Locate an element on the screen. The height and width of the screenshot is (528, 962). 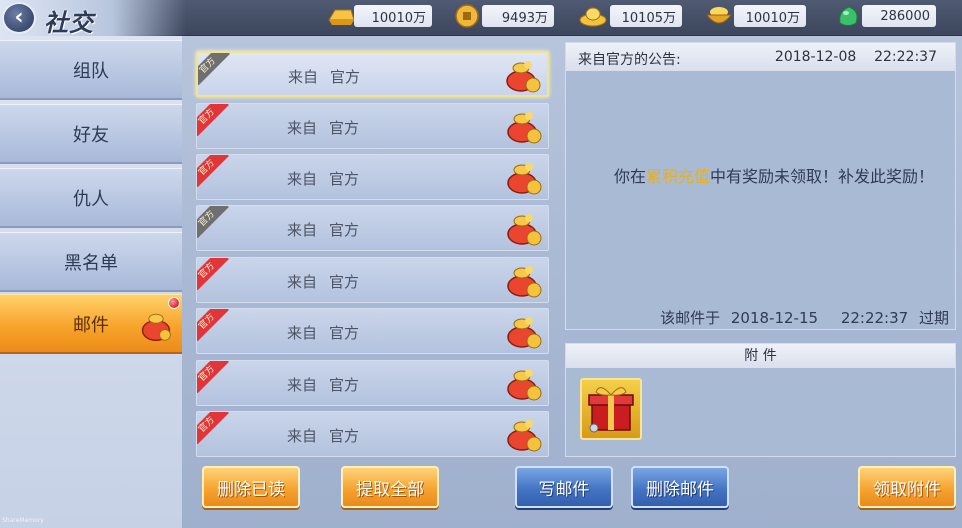
sidebar-item-friends: 好友 is located at coordinates (91, 134).